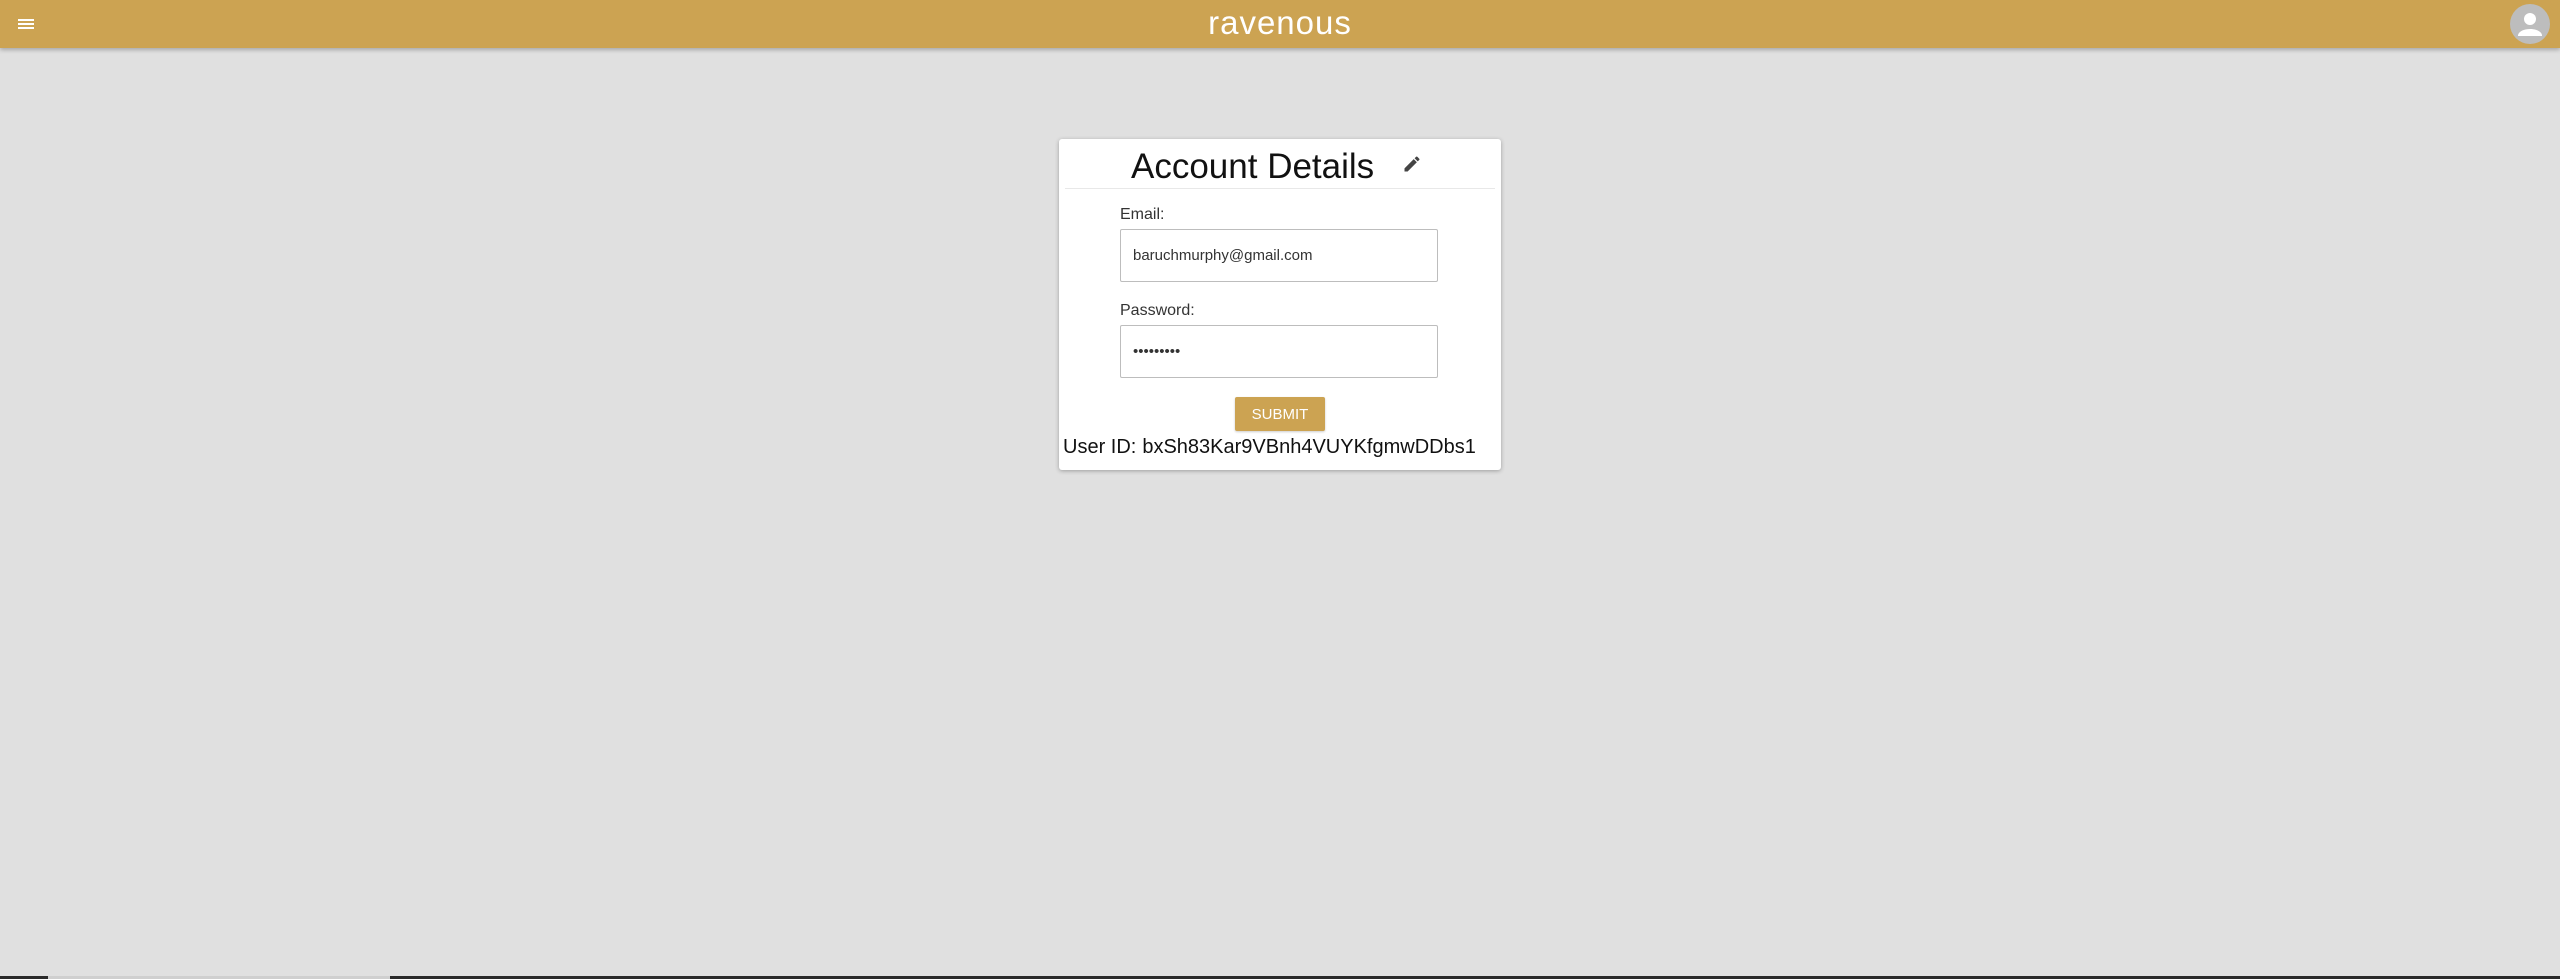 The image size is (2560, 979). What do you see at coordinates (1253, 166) in the screenshot?
I see `card-title: Account Details` at bounding box center [1253, 166].